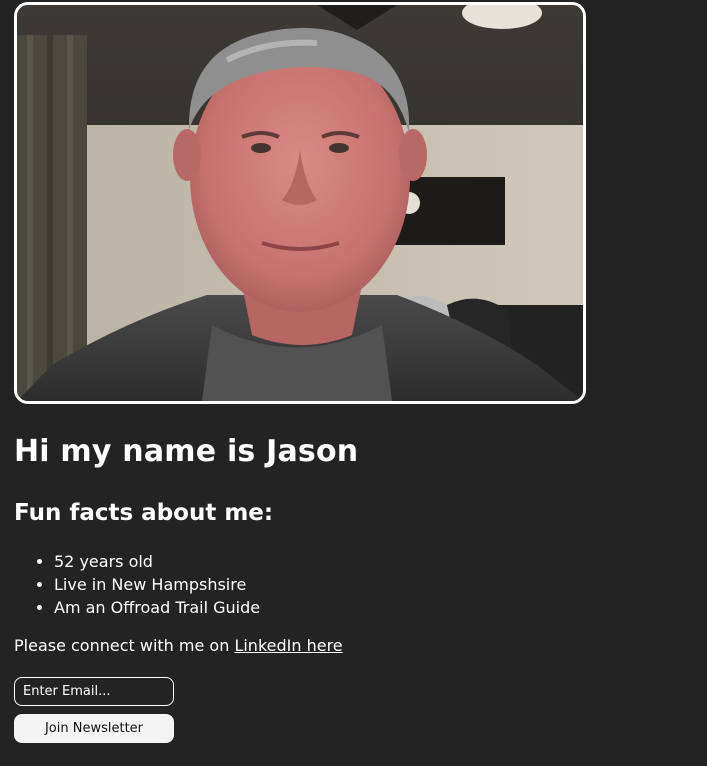 This screenshot has height=766, width=707. What do you see at coordinates (157, 607) in the screenshot?
I see `fact-item-occupation: Am an Offroad Trail Guide` at bounding box center [157, 607].